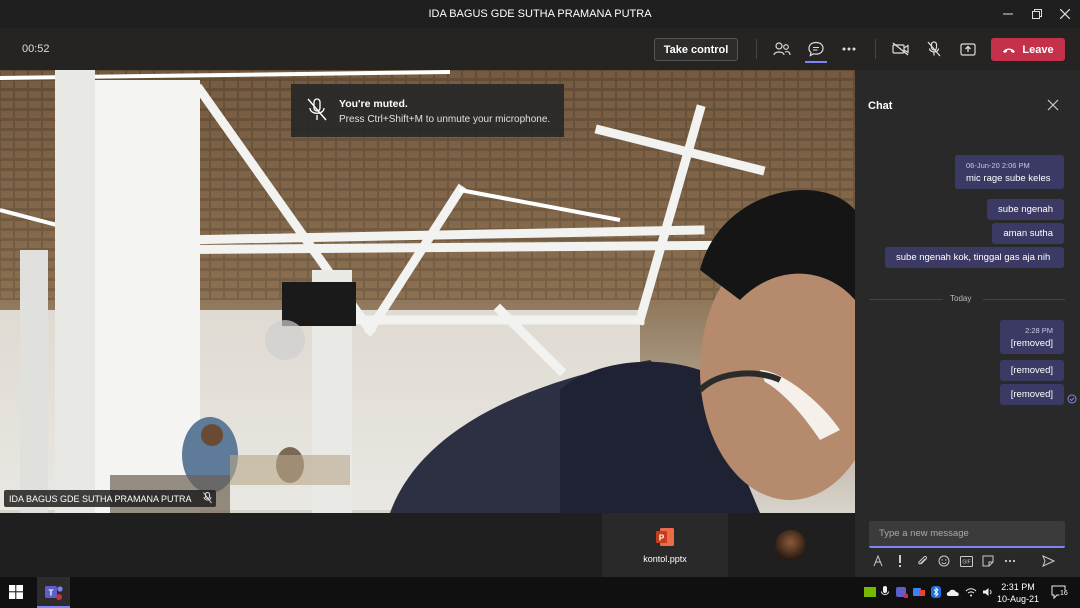 This screenshot has width=1080, height=608. Describe the element at coordinates (665, 559) in the screenshot. I see `shared-file-name: kontol.pptx` at that location.